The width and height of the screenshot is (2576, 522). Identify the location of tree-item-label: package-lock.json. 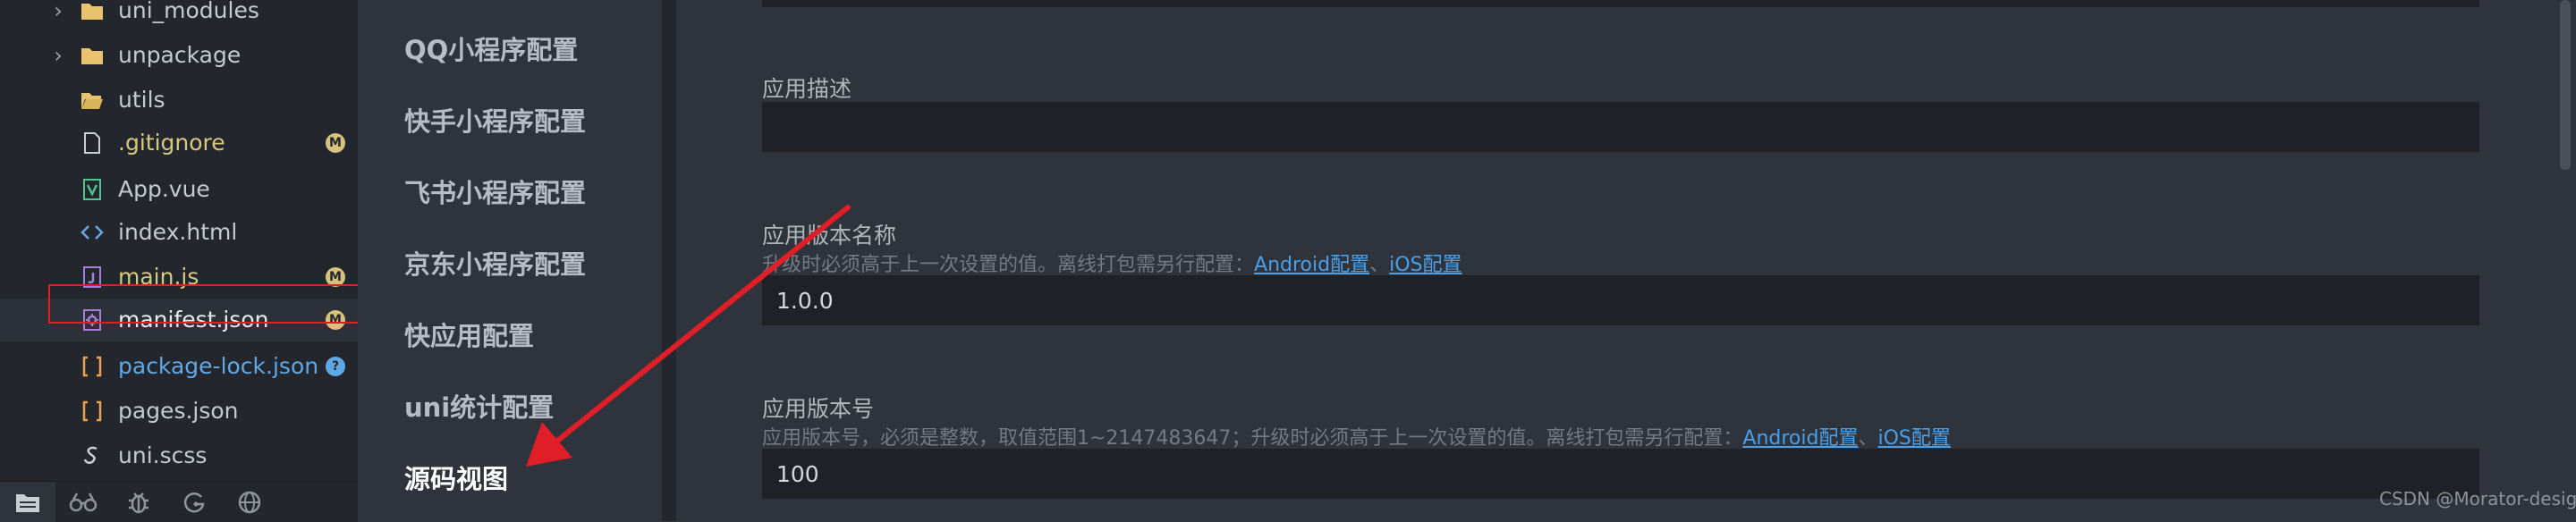
(218, 366).